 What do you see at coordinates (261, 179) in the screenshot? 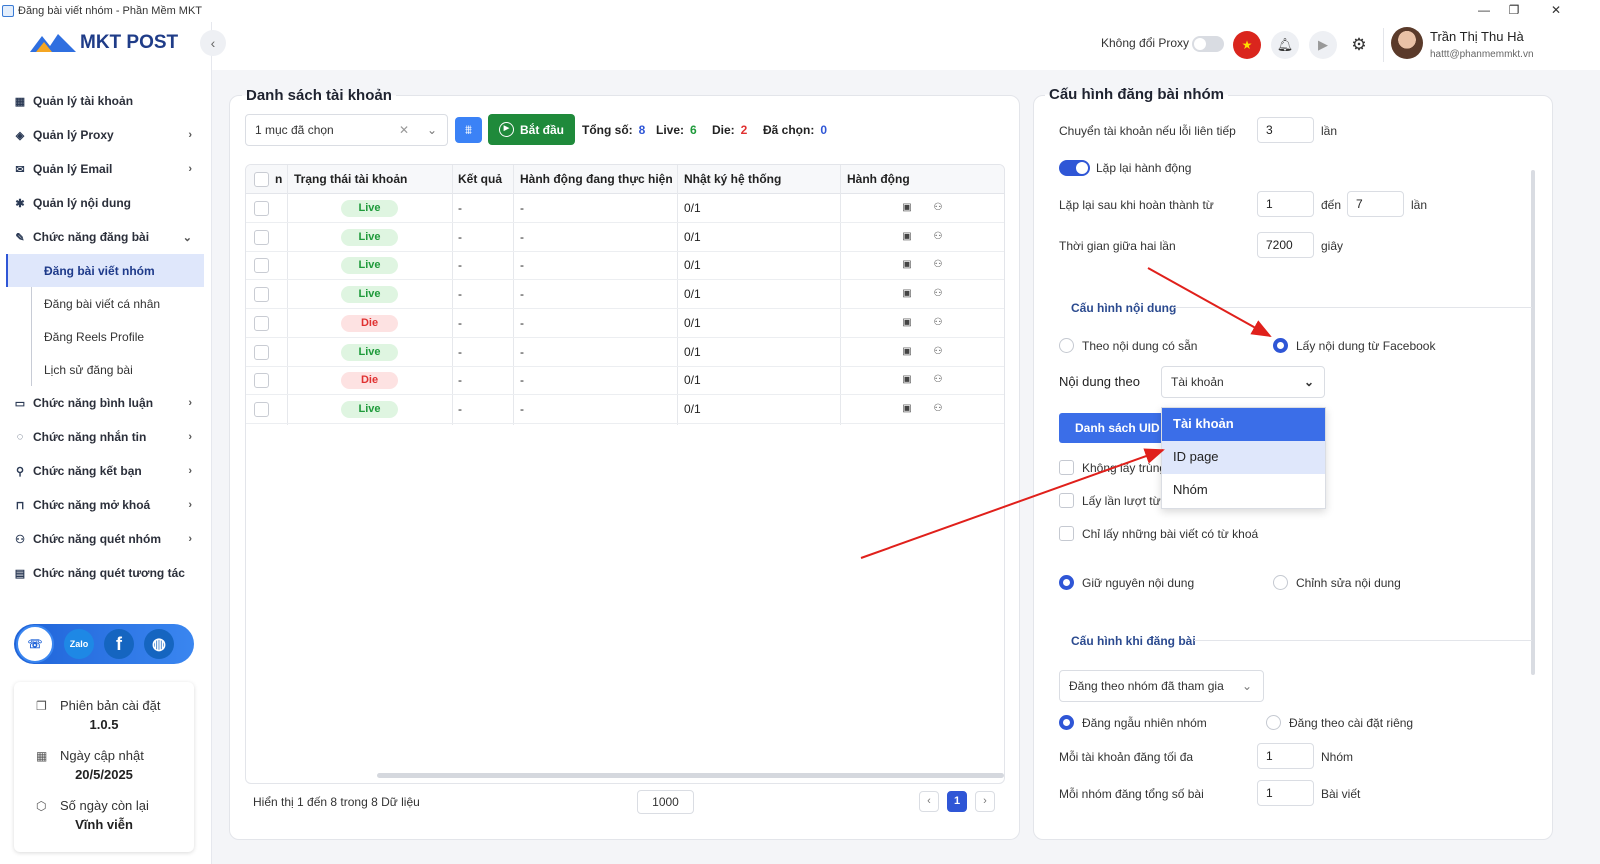
I see `select-all-checkbox` at bounding box center [261, 179].